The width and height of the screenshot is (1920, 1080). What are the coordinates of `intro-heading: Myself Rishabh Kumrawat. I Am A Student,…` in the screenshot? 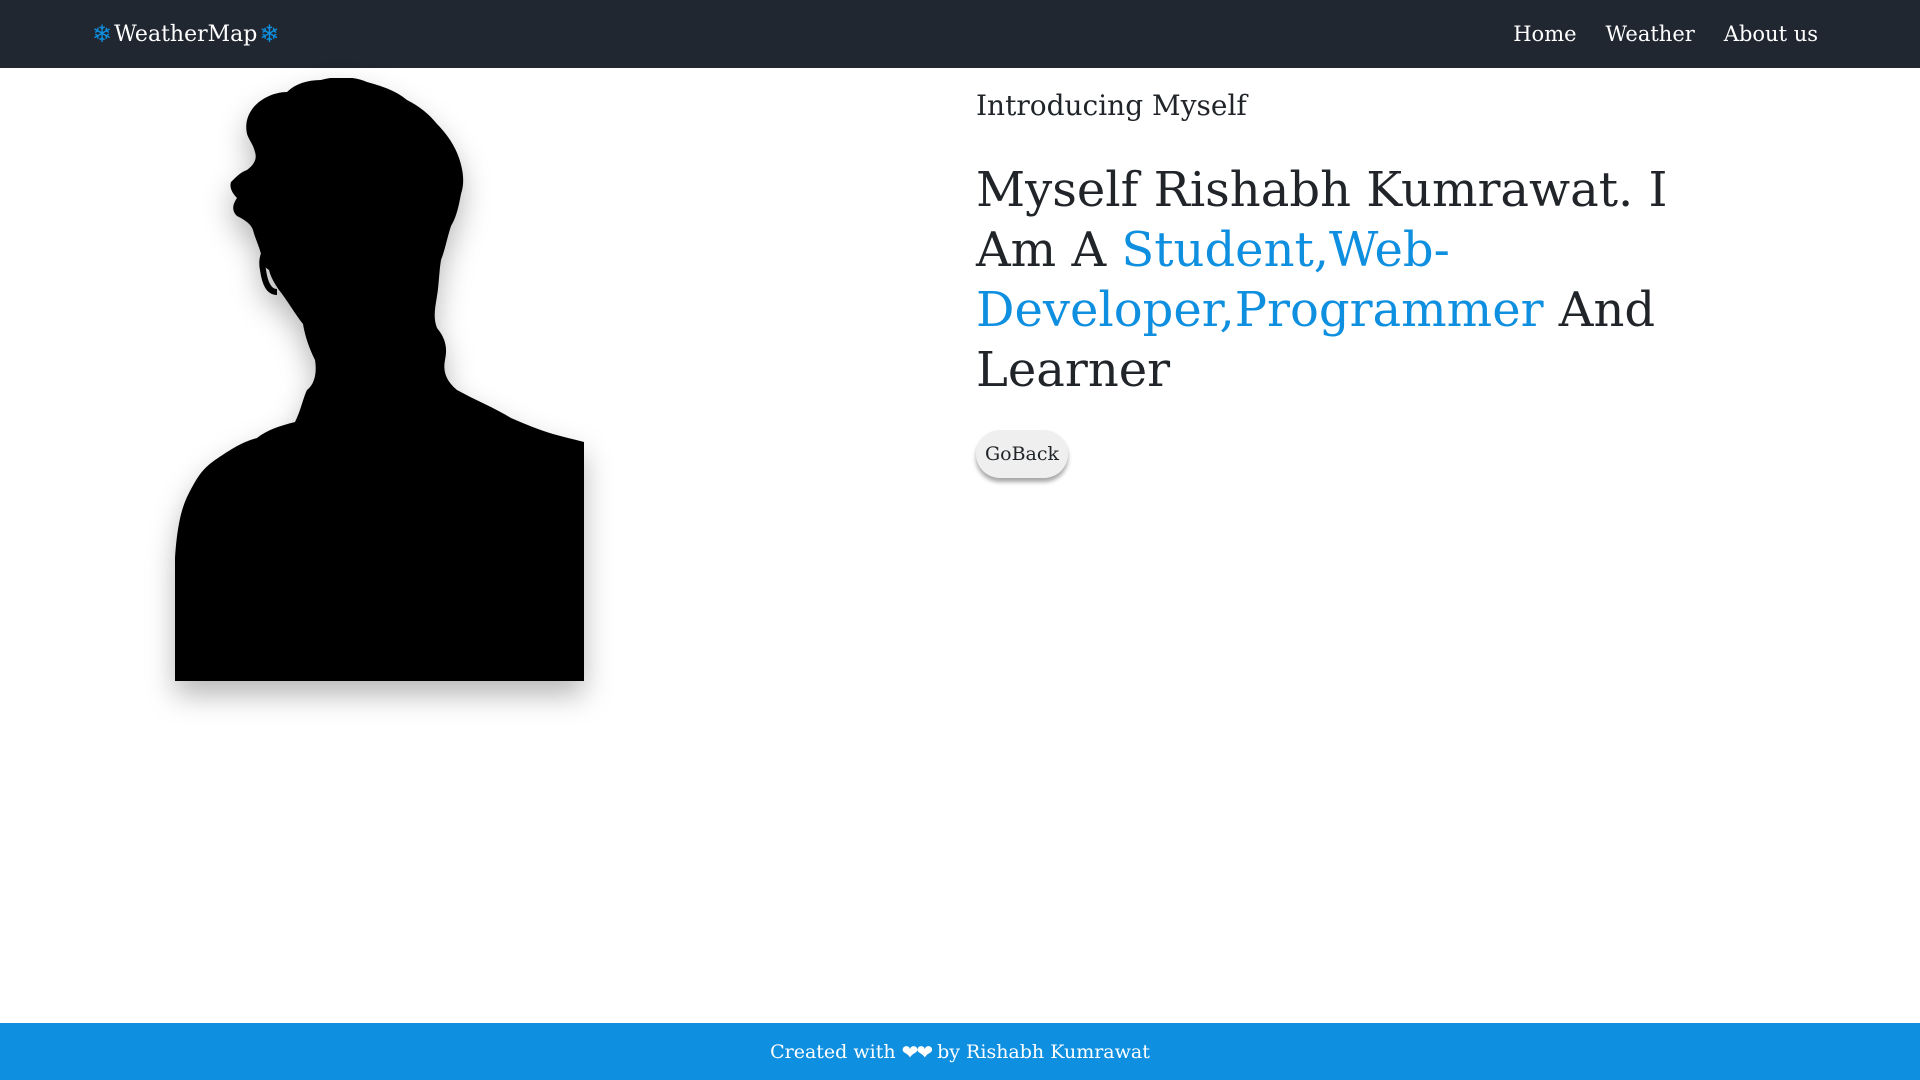 It's located at (1356, 280).